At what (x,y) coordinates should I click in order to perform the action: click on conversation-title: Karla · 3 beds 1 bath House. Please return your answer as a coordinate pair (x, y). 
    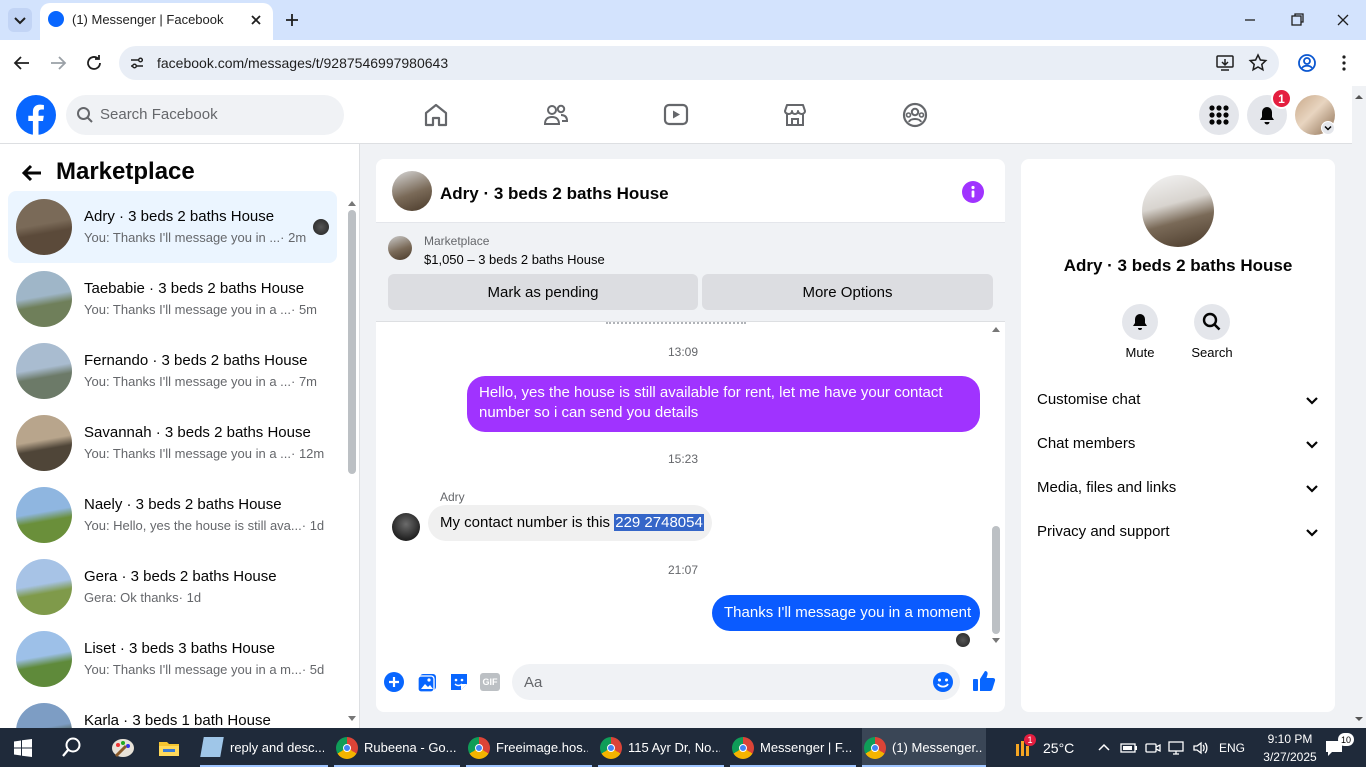
    Looking at the image, I should click on (177, 720).